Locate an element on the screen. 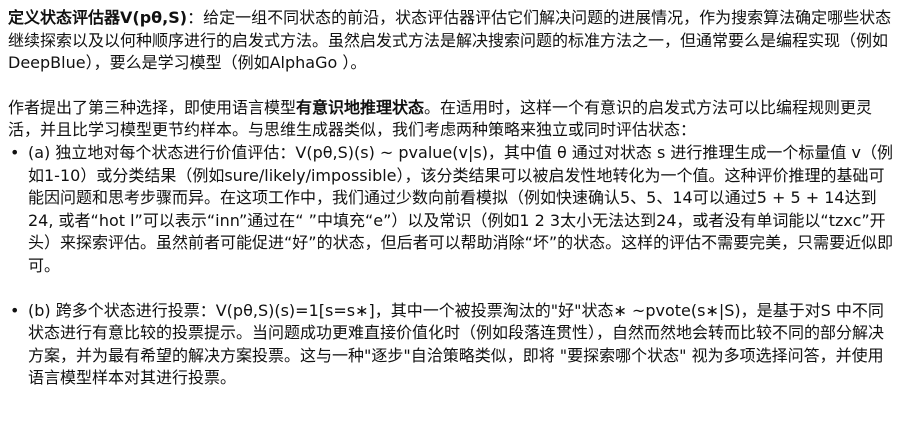  proposal-prefix: 作者提出了第三种选择，即使用语言模型 is located at coordinates (152, 107).